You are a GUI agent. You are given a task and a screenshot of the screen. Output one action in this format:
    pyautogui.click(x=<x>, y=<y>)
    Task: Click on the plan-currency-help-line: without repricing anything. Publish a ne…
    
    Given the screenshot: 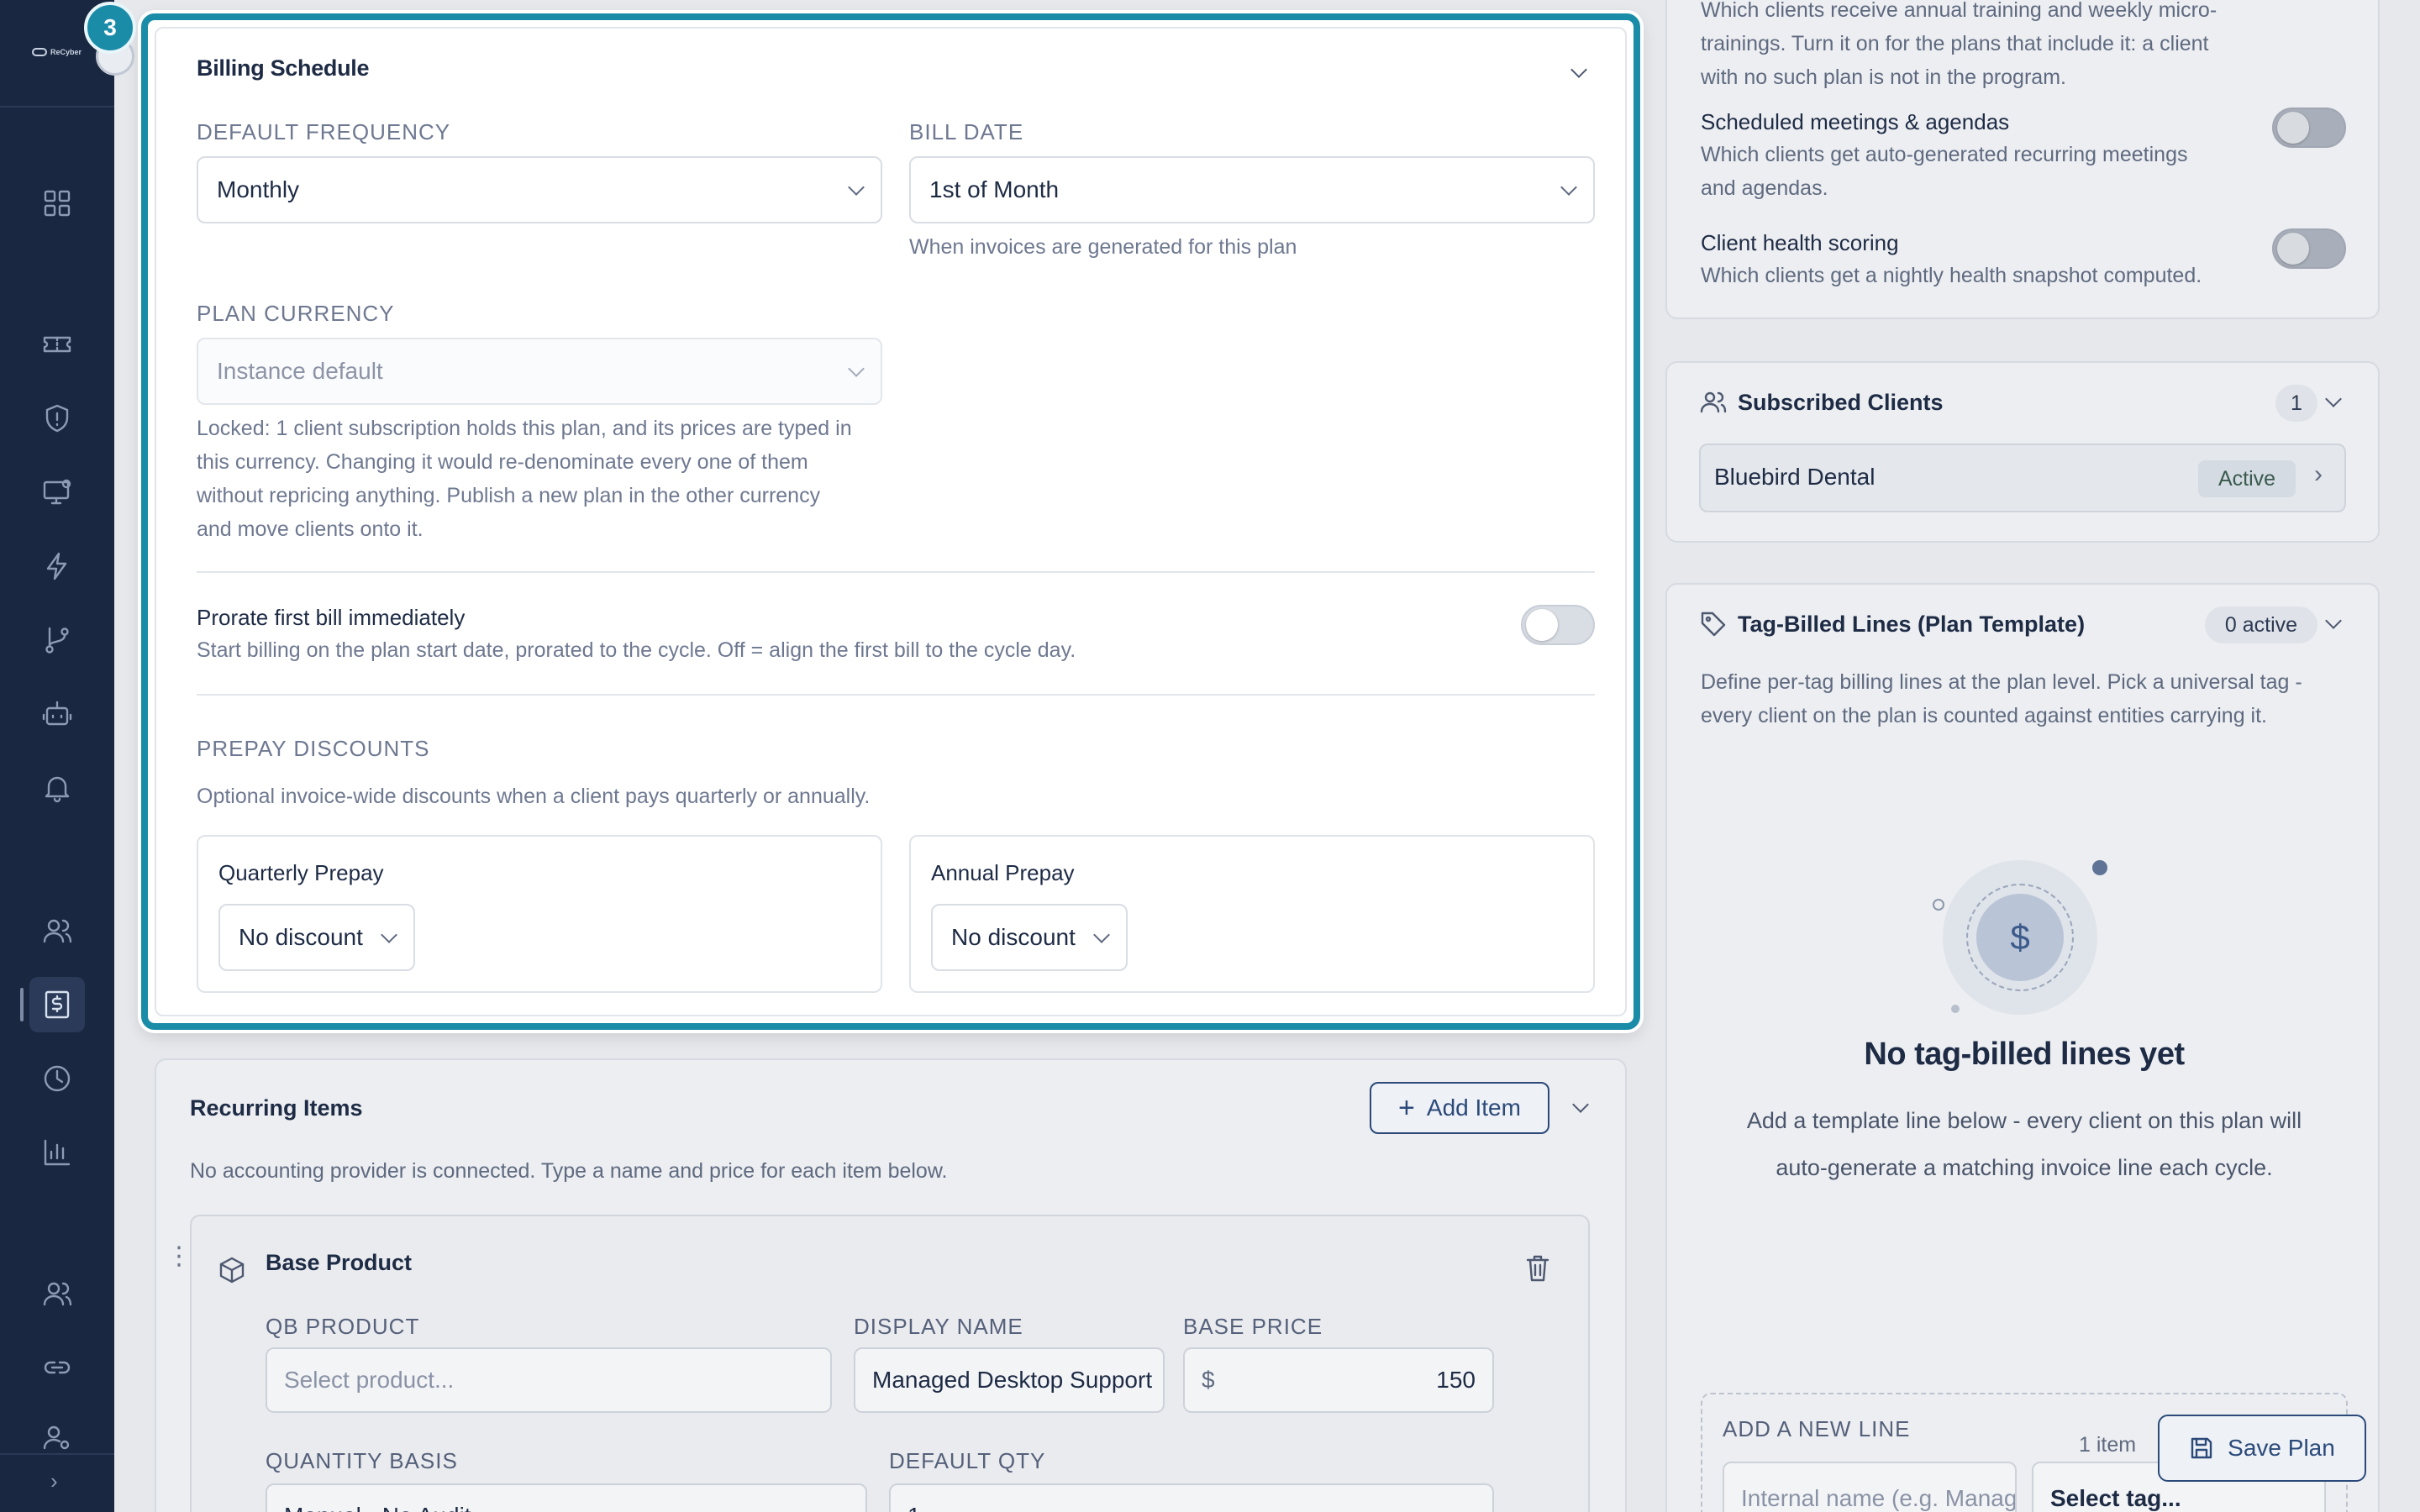 What is the action you would take?
    pyautogui.click(x=509, y=495)
    